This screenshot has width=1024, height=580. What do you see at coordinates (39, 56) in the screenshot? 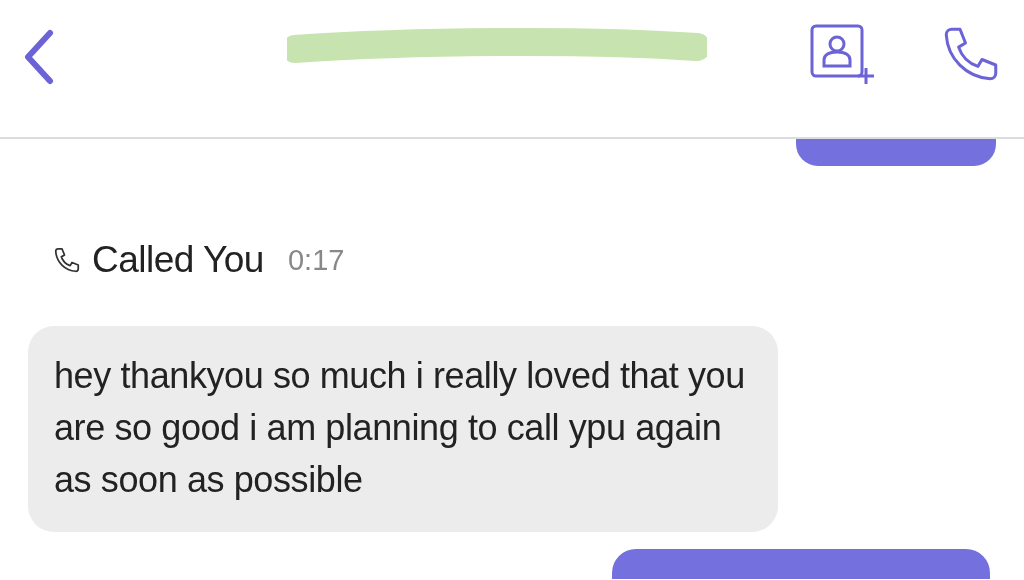
I see `back-icon` at bounding box center [39, 56].